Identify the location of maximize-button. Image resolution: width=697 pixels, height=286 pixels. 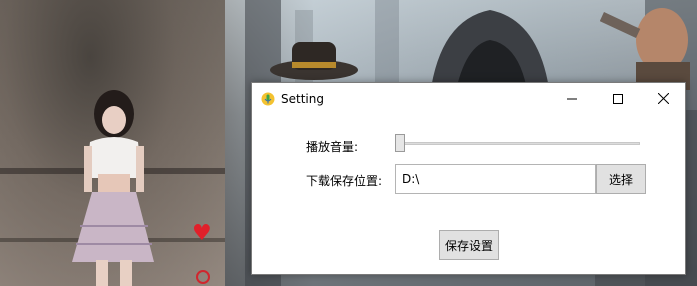
(618, 98).